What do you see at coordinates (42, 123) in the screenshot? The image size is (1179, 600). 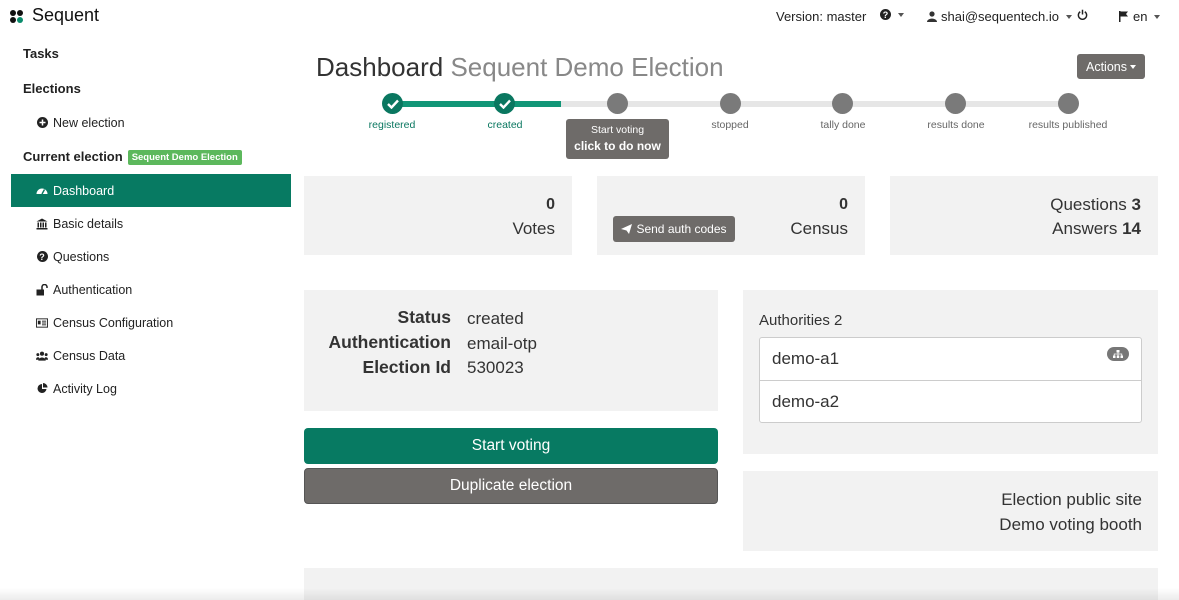 I see `plus-circle-icon` at bounding box center [42, 123].